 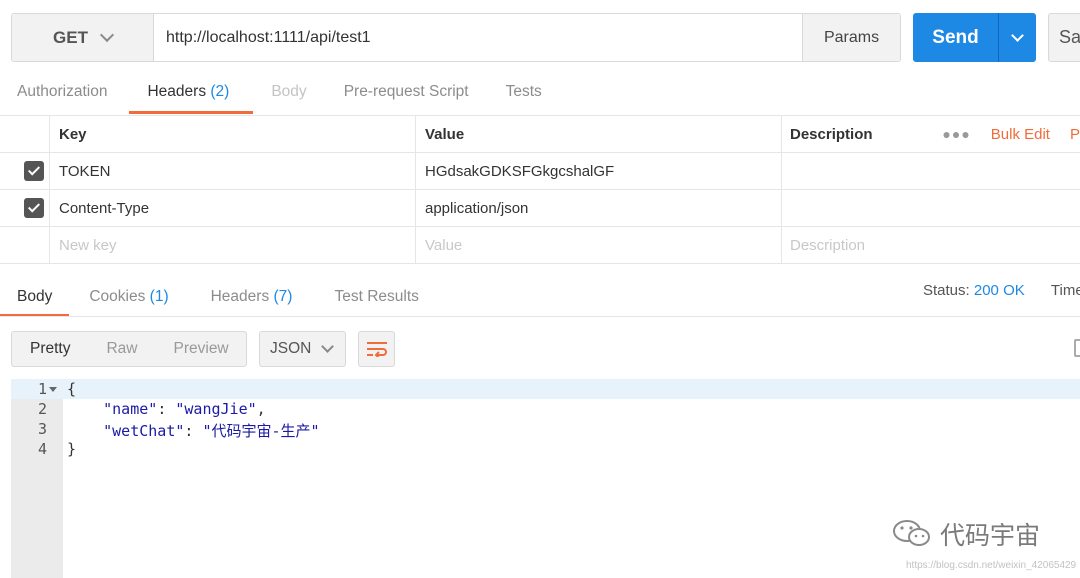 I want to click on watermark: 代码宇宙, so click(x=966, y=534).